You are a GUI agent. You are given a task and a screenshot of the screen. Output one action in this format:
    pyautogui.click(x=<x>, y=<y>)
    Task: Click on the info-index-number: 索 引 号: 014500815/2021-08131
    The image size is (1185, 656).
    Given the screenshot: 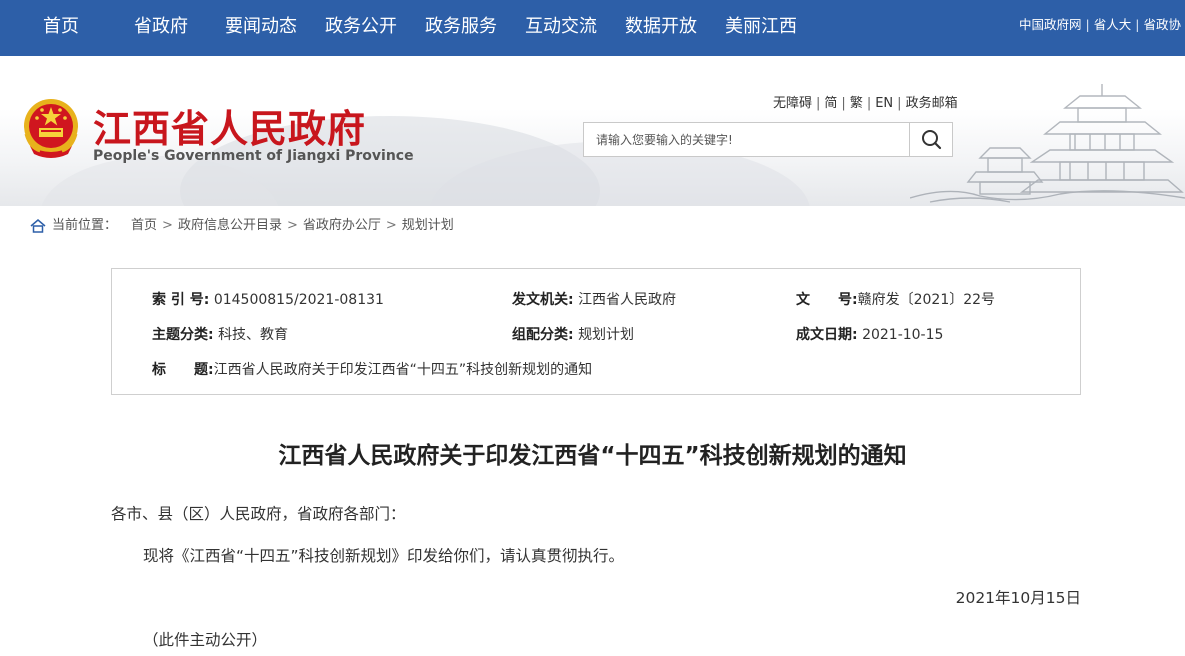 What is the action you would take?
    pyautogui.click(x=268, y=299)
    